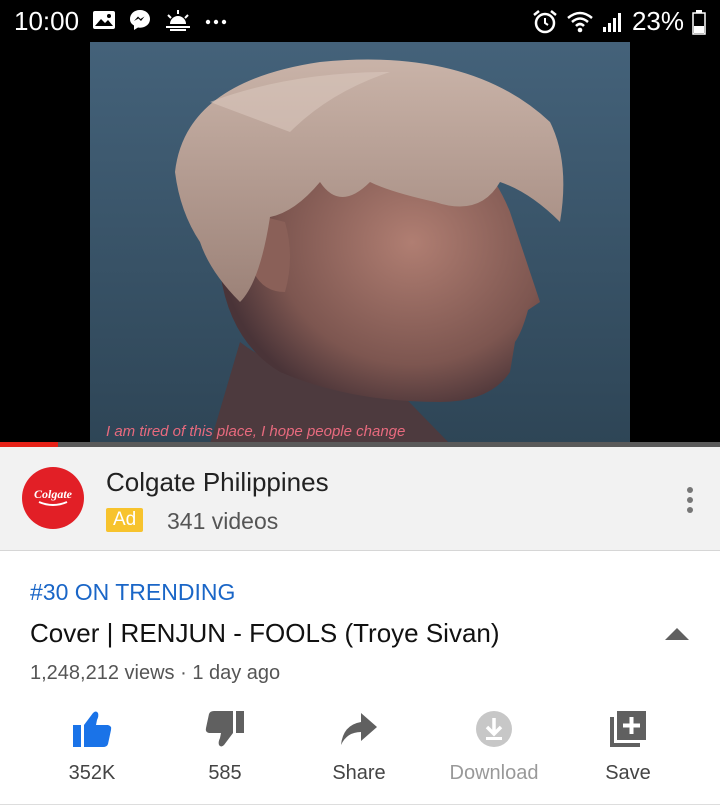 This screenshot has height=808, width=720. Describe the element at coordinates (657, 21) in the screenshot. I see `battery-percent: 23%` at that location.